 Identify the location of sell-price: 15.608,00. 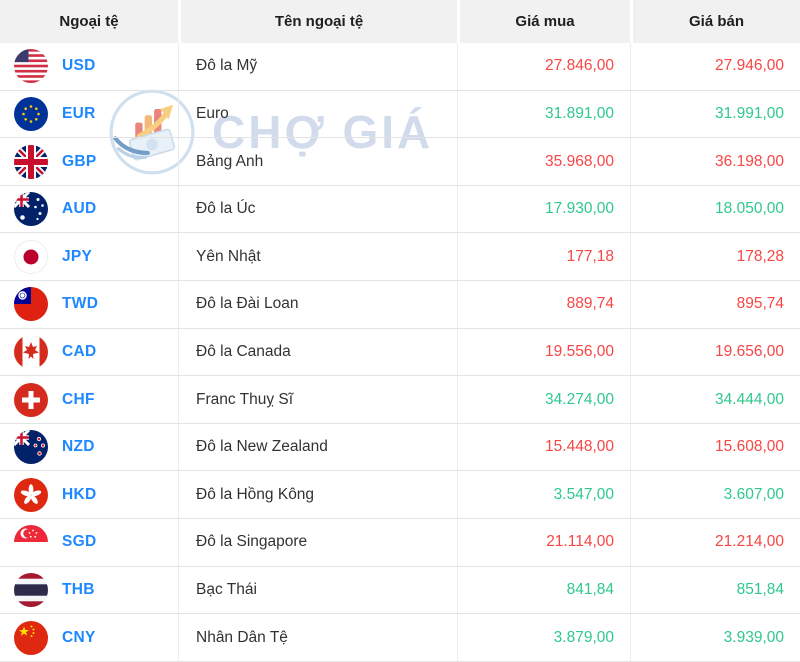
(715, 447).